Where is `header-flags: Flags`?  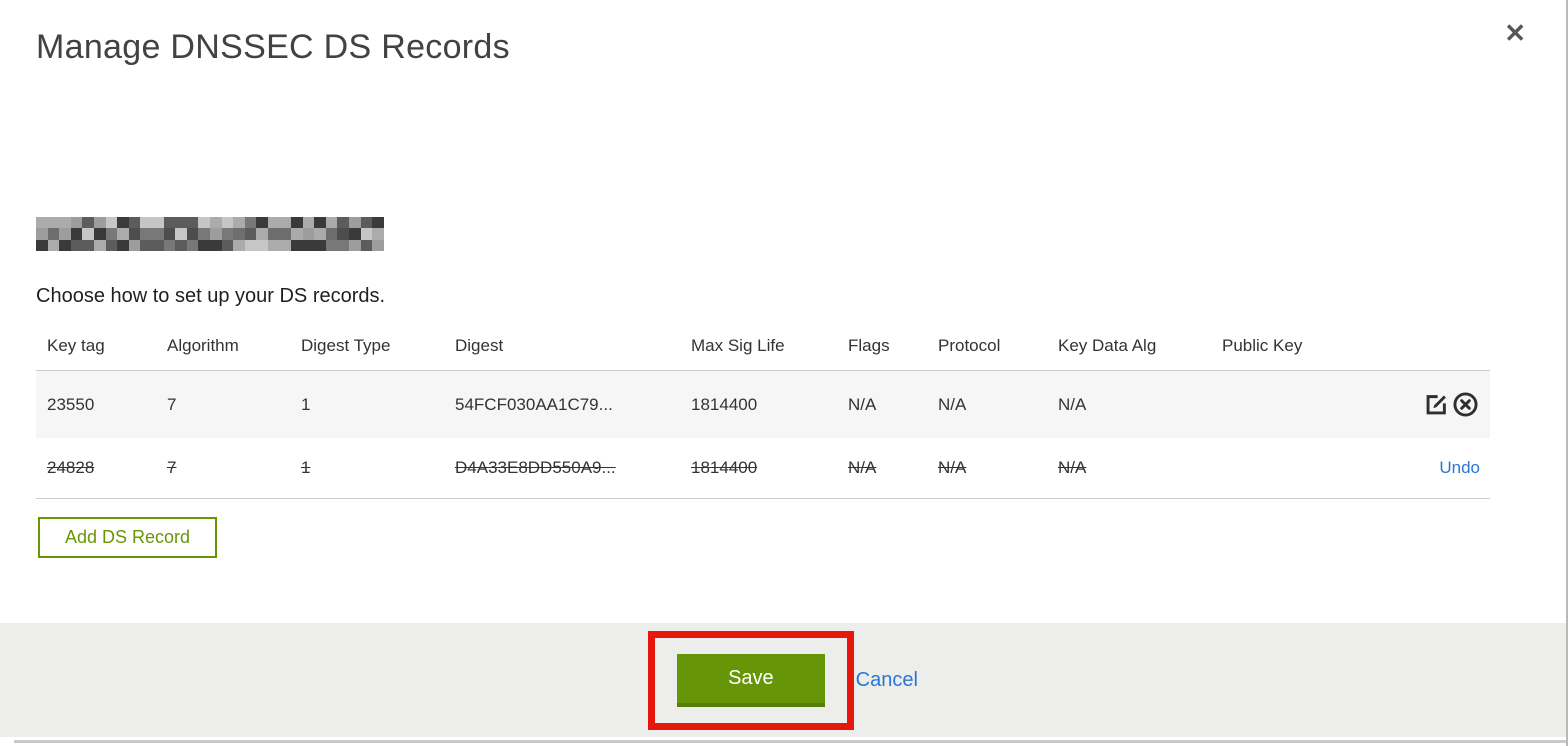
header-flags: Flags is located at coordinates (882, 348).